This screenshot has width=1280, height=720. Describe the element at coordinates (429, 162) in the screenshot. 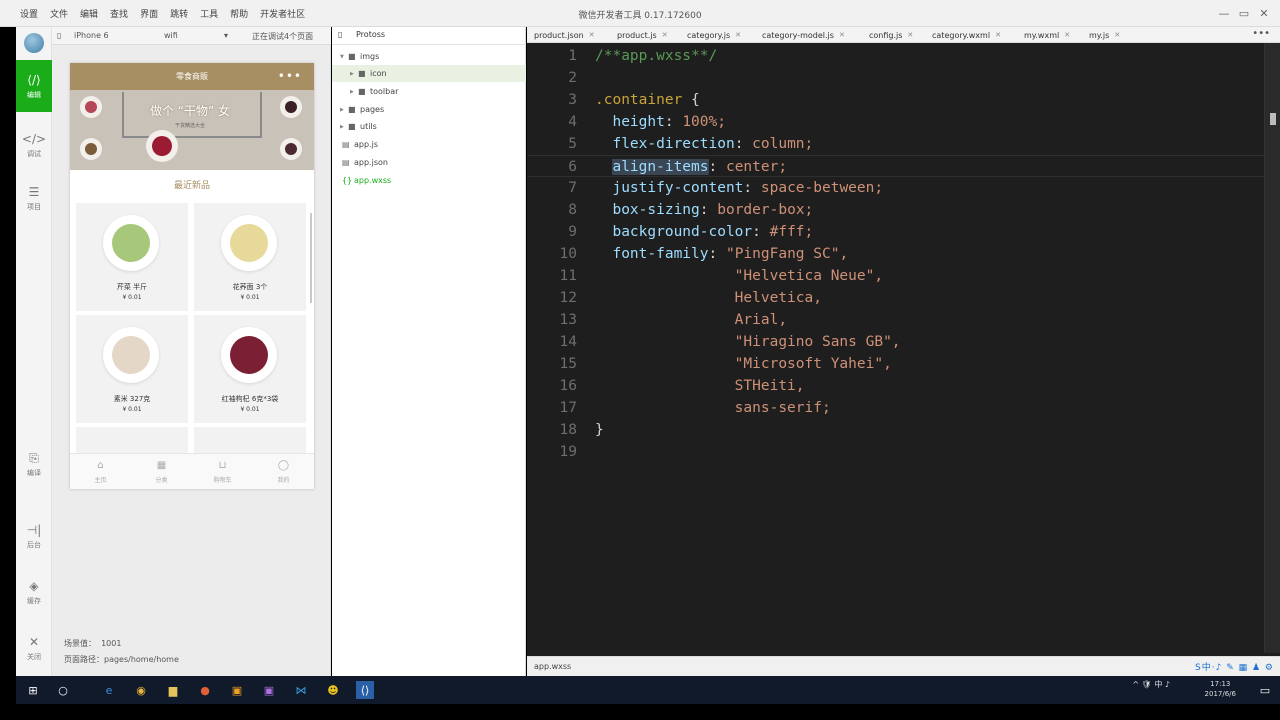

I see `tree-item-app-json: ▤ app.json` at that location.